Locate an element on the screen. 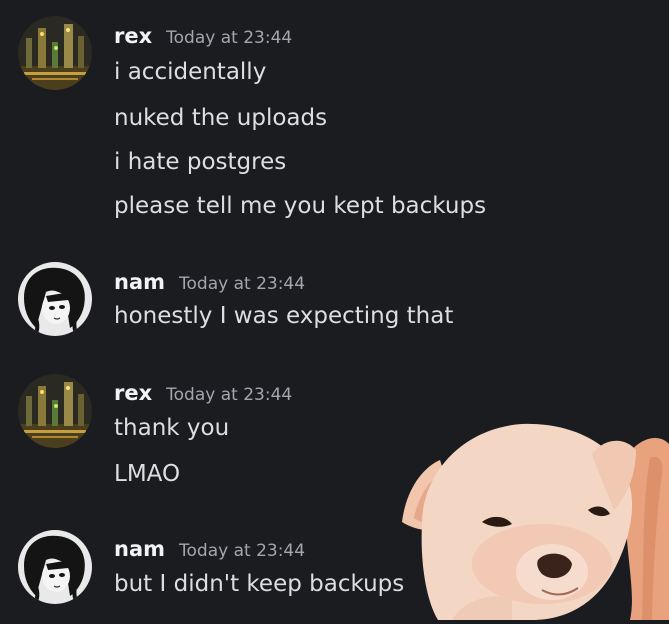 Image resolution: width=669 pixels, height=624 pixels. message-text: LMAO is located at coordinates (147, 474).